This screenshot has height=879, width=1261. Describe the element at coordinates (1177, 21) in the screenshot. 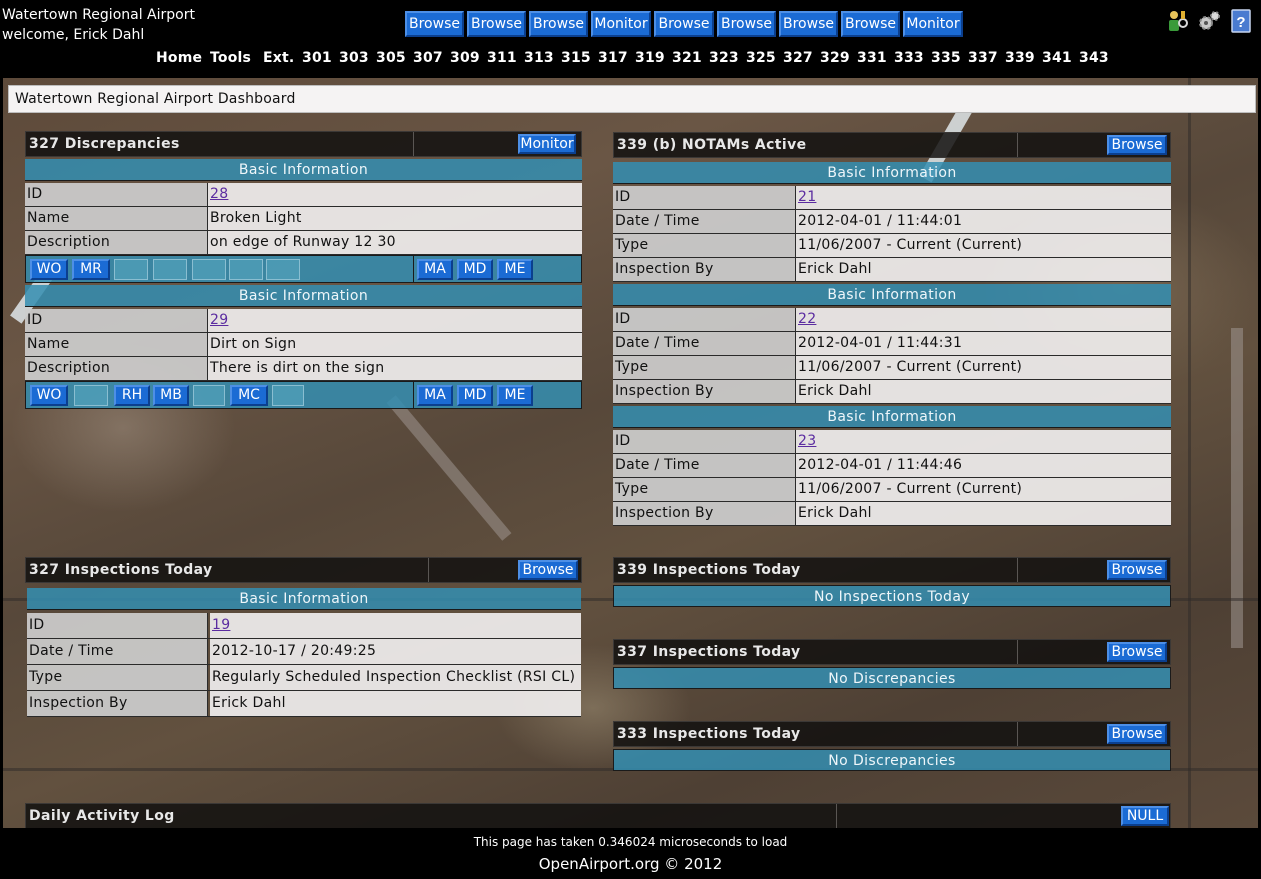

I see `user-settings-icon` at that location.